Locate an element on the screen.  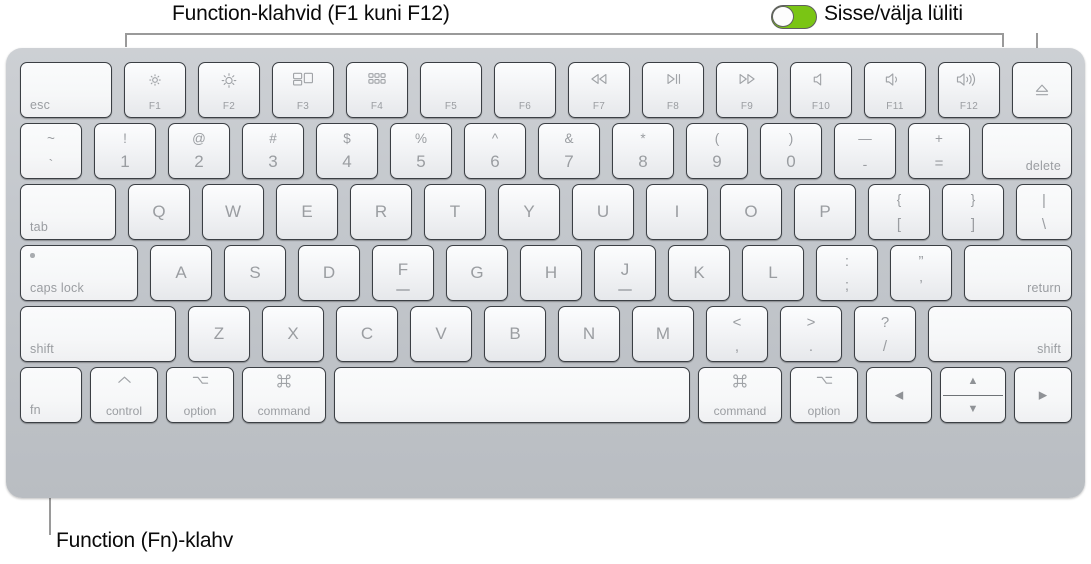
key-f6: F6 is located at coordinates (525, 90).